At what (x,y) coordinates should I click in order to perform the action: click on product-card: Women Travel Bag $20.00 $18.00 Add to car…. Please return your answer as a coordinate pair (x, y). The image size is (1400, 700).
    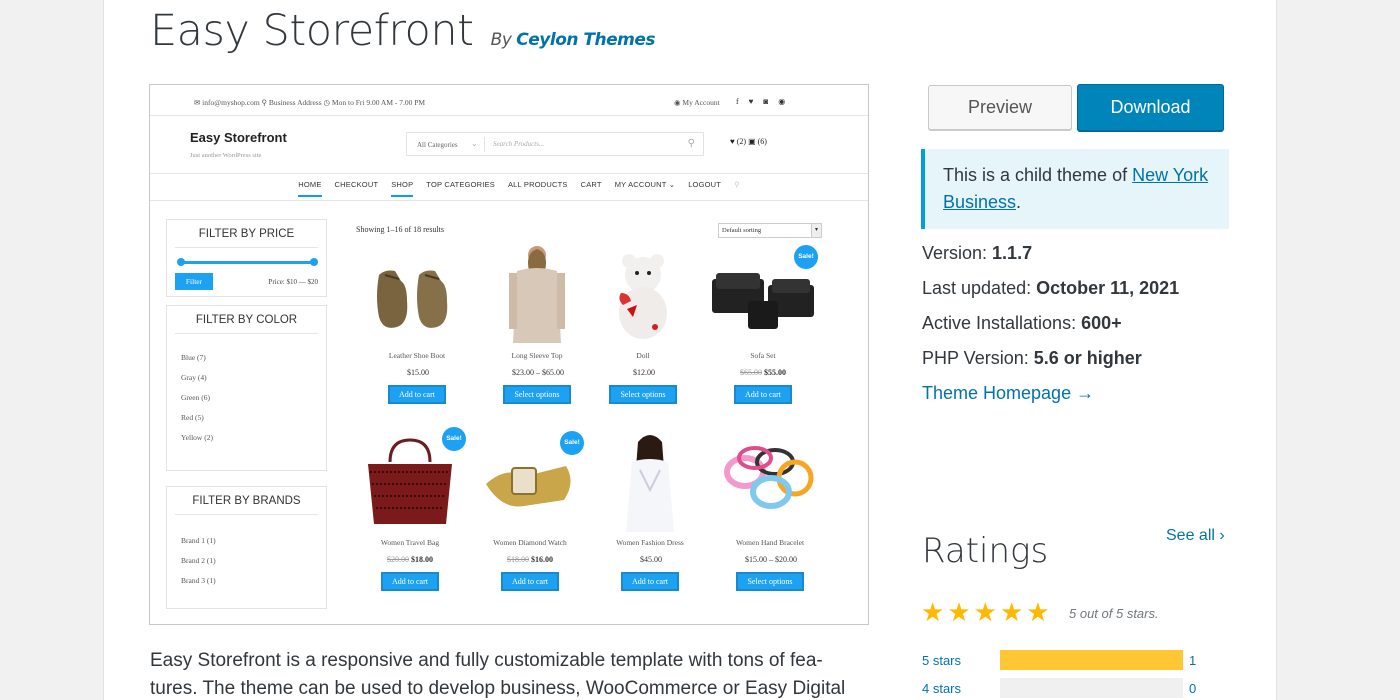
    Looking at the image, I should click on (410, 511).